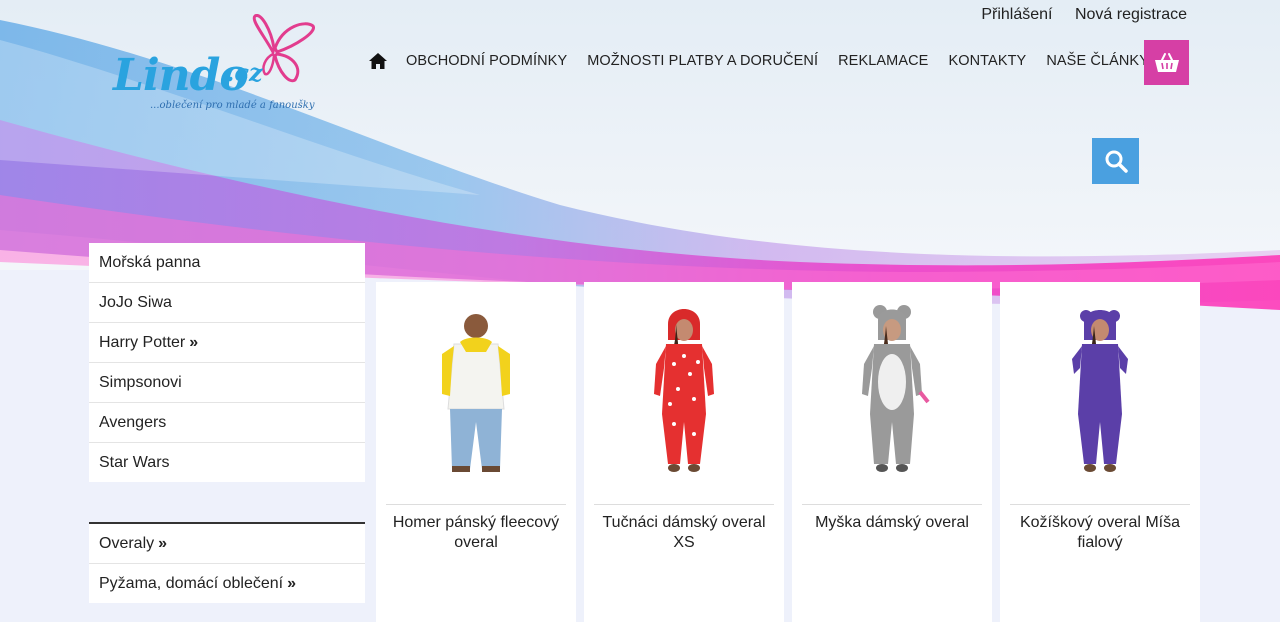  What do you see at coordinates (227, 544) in the screenshot?
I see `sidebar-item-overaly: Overaly»` at bounding box center [227, 544].